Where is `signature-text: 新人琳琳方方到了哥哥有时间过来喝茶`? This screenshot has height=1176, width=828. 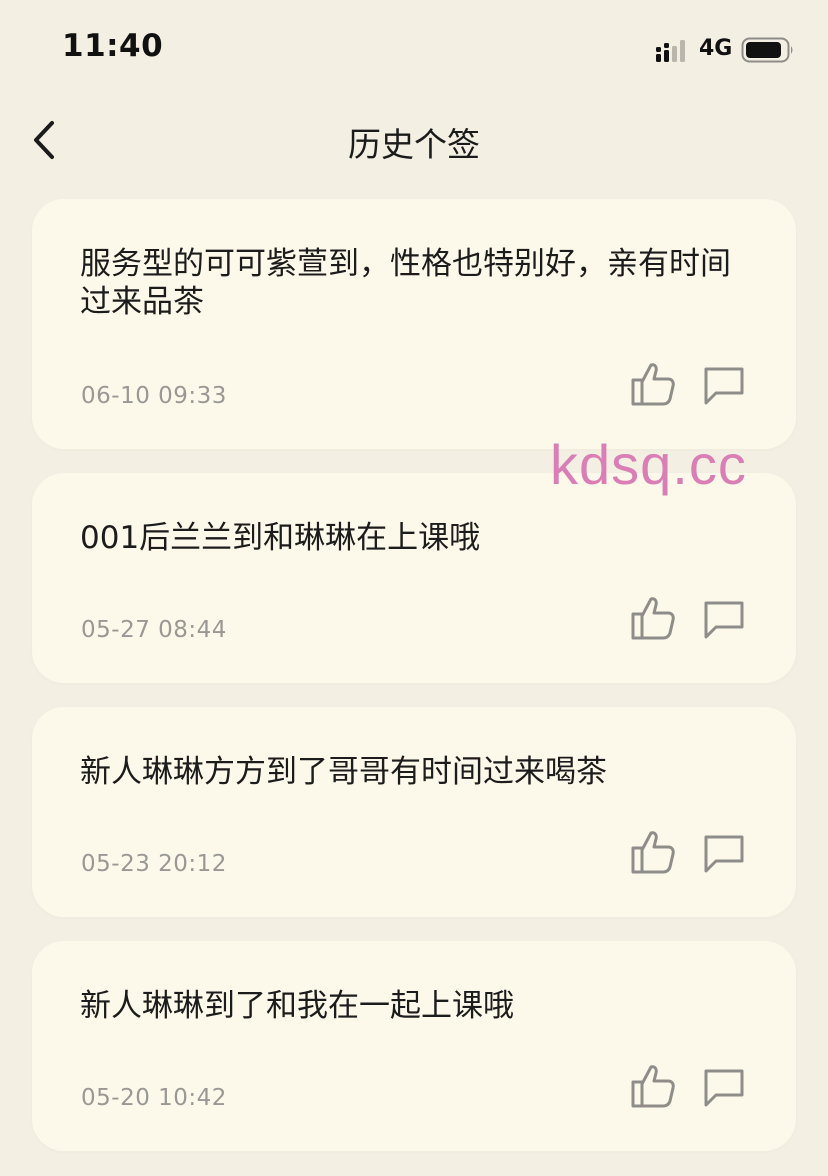 signature-text: 新人琳琳方方到了哥哥有时间过来喝茶 is located at coordinates (343, 772).